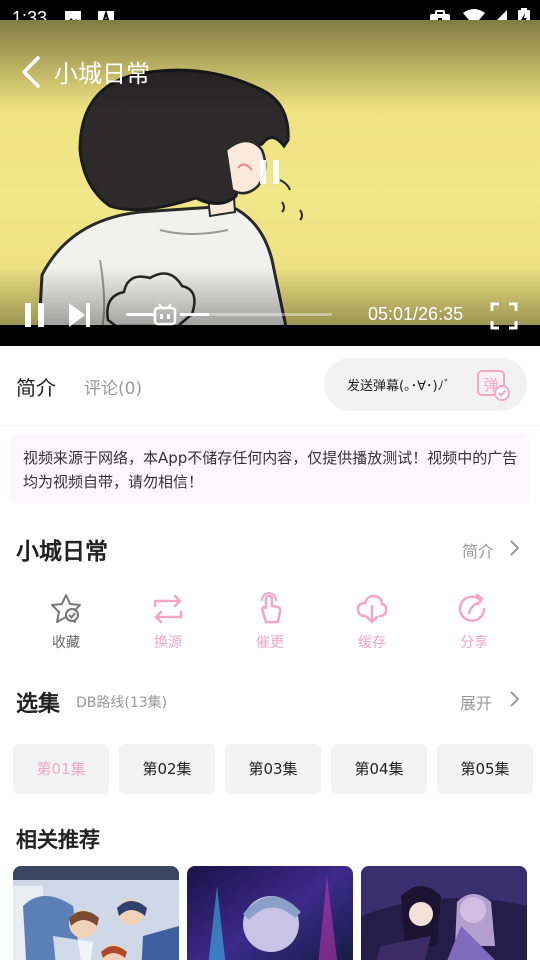 This screenshot has width=540, height=960. What do you see at coordinates (474, 643) in the screenshot?
I see `action-label: 分享` at bounding box center [474, 643].